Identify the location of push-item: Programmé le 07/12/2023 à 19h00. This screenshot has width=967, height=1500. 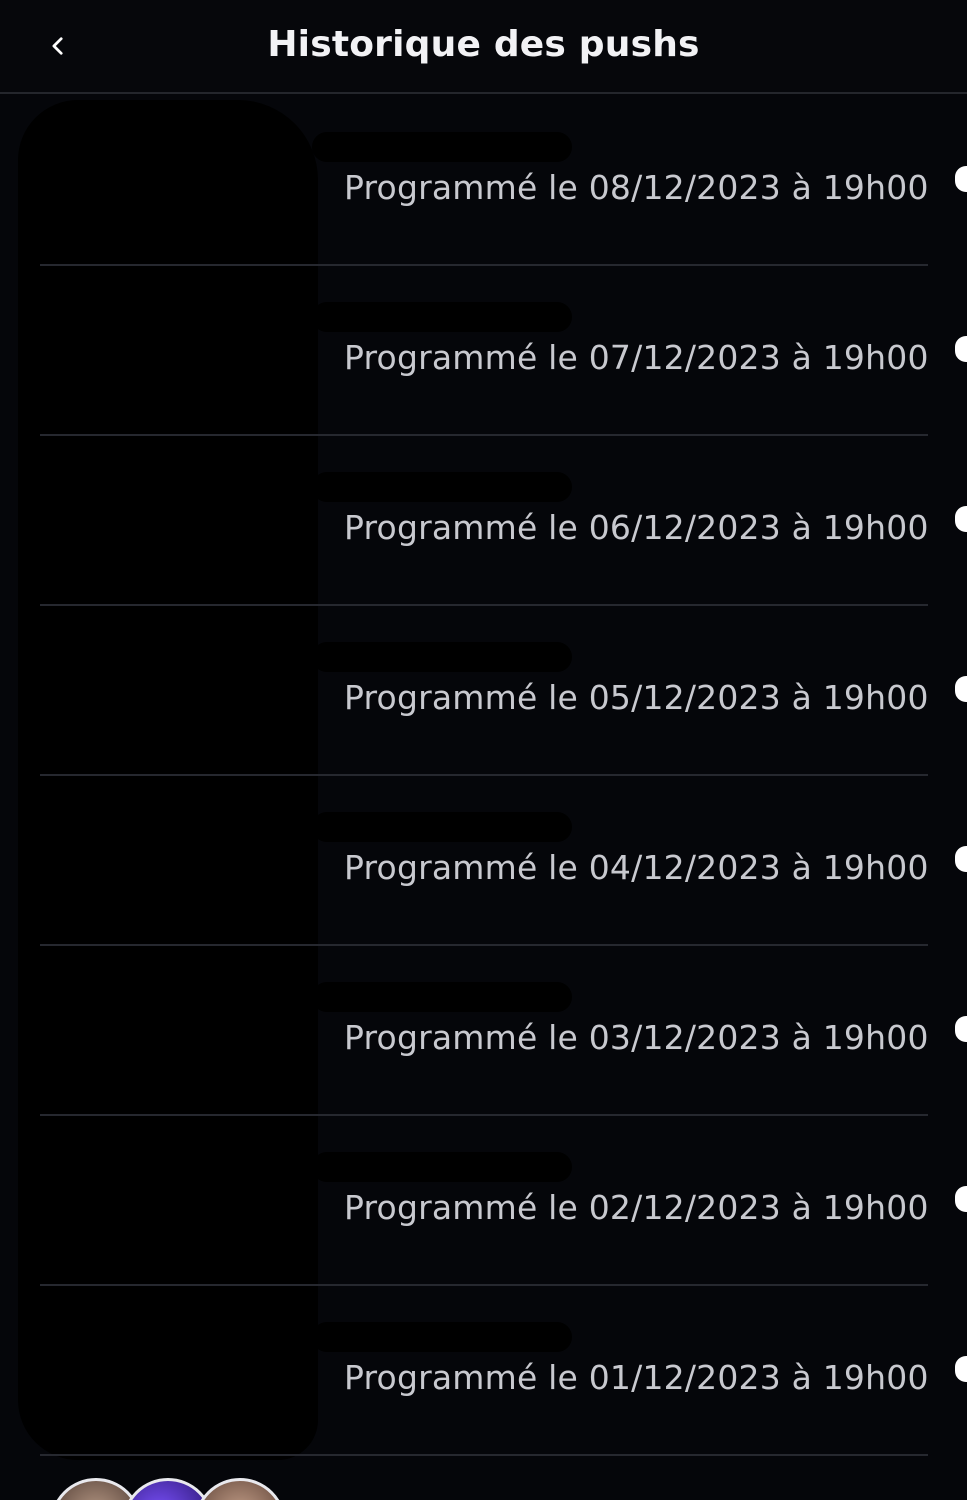
(483, 351).